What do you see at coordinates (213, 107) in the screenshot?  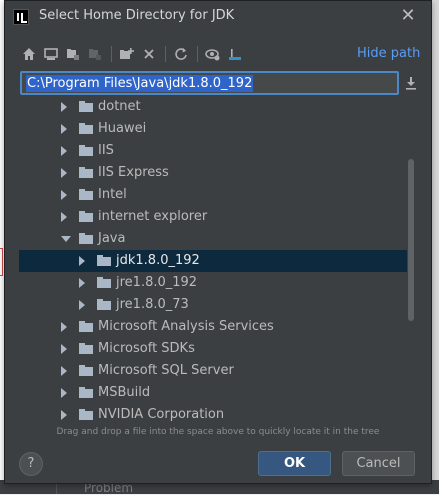 I see `tree-row: dotnet` at bounding box center [213, 107].